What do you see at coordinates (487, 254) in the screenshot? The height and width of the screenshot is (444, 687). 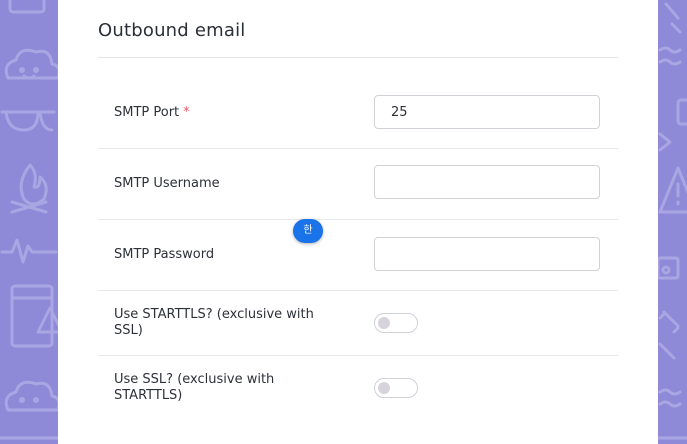 I see `smtp-password-input` at bounding box center [487, 254].